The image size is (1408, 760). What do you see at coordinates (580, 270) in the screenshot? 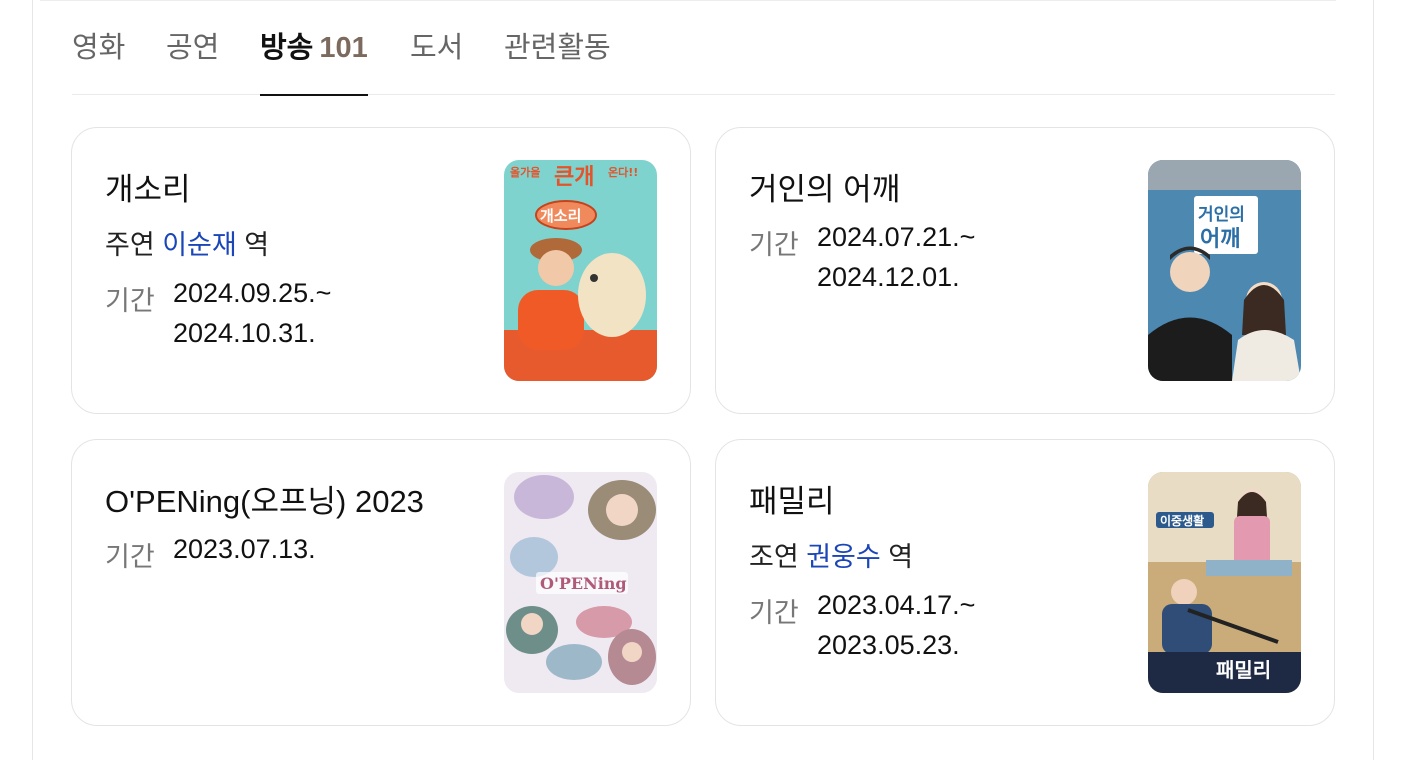
I see `program-poster: 올가을 큰개 온다!! 개소리` at bounding box center [580, 270].